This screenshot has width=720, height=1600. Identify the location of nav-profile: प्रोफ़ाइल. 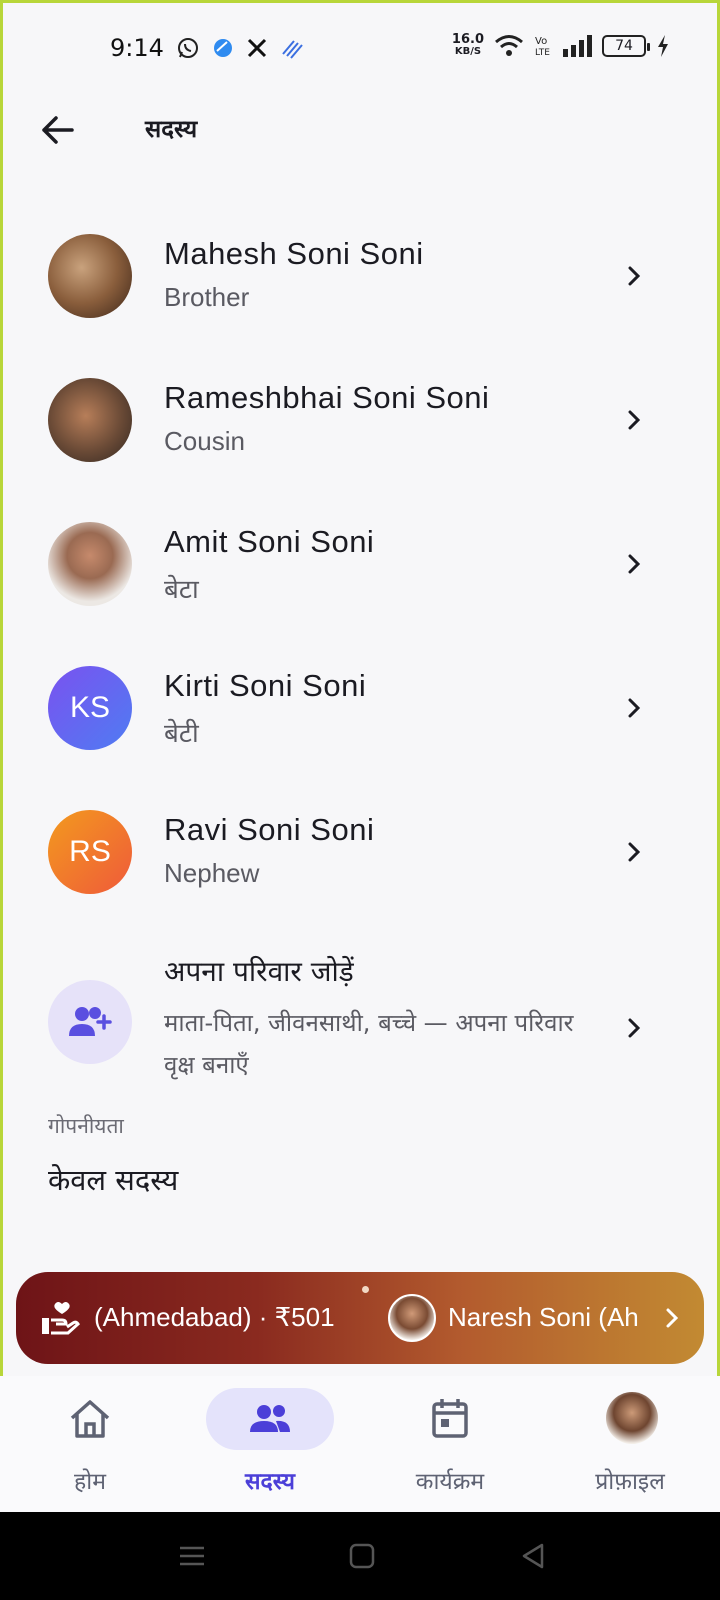
(630, 1444).